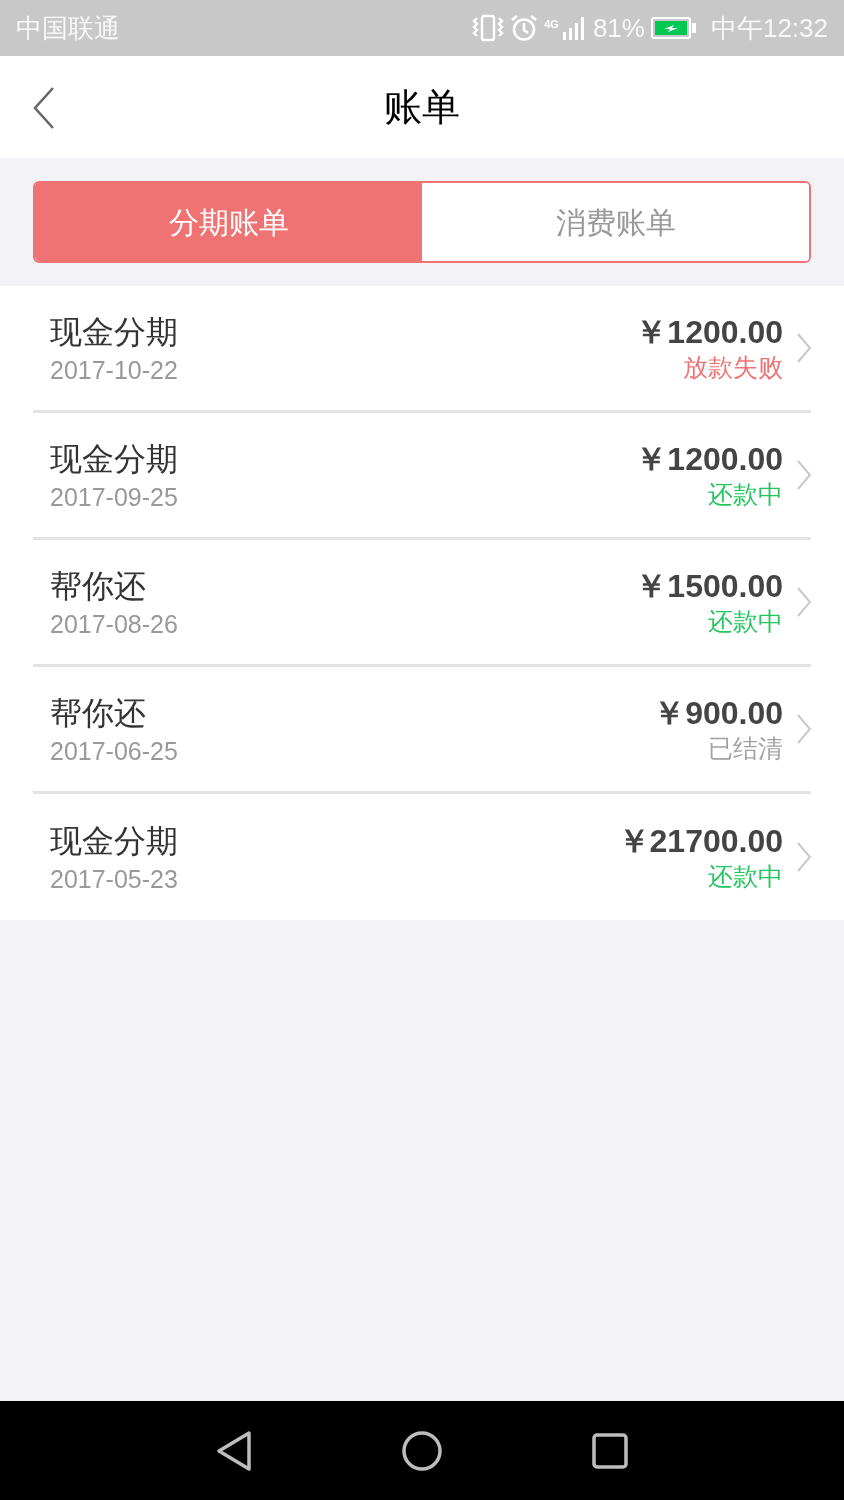 This screenshot has height=1500, width=844. What do you see at coordinates (422, 107) in the screenshot?
I see `page-title: 账单` at bounding box center [422, 107].